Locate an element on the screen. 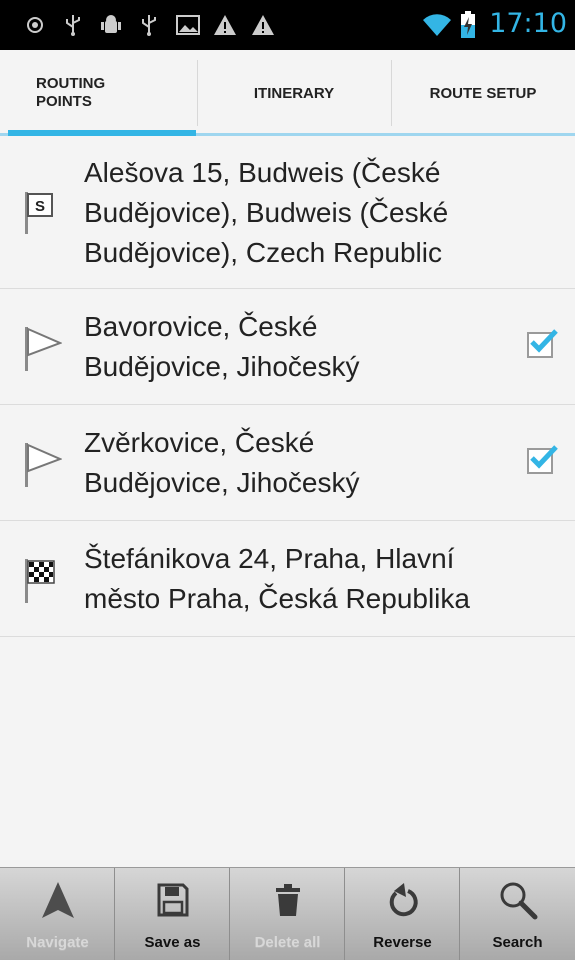 The height and width of the screenshot is (960, 575). start-flag-icon: S is located at coordinates (38, 214).